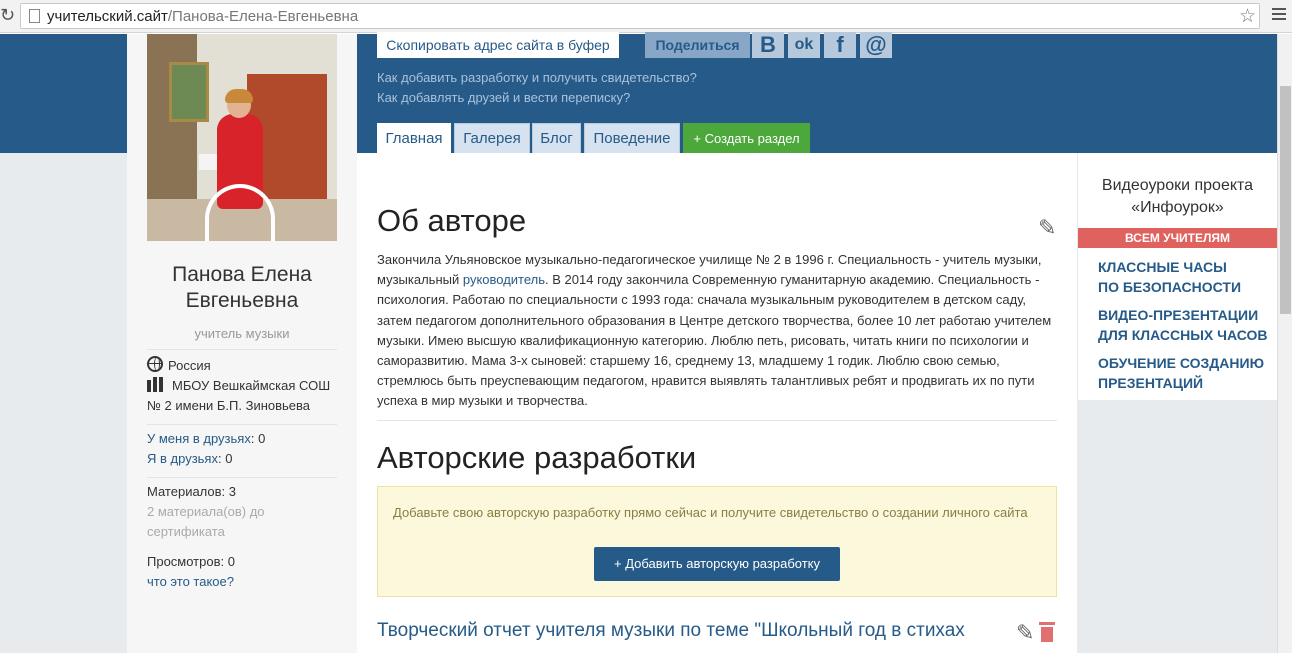 This screenshot has width=1292, height=653. I want to click on tab-gallery: Галерея, so click(492, 138).